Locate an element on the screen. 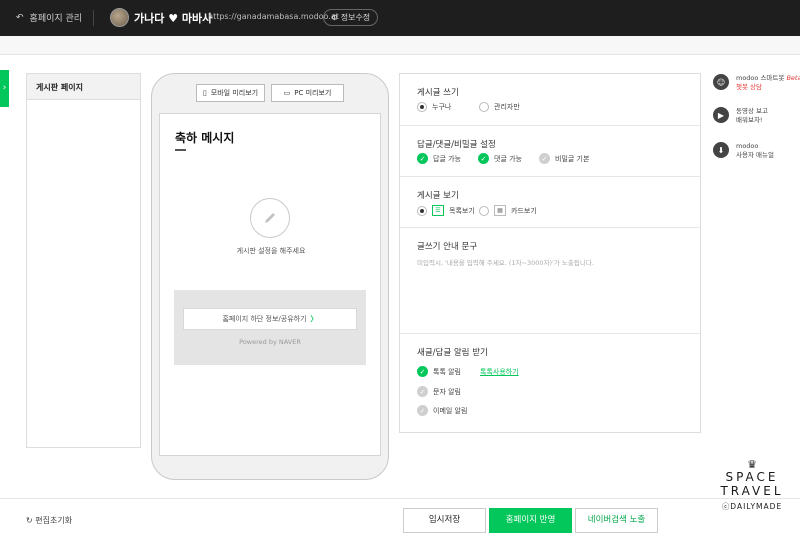 Image resolution: width=800 pixels, height=535 pixels. preview-footer: 홈페이지 하단 정보/공유하기 〉 Powered by NAVER is located at coordinates (270, 327).